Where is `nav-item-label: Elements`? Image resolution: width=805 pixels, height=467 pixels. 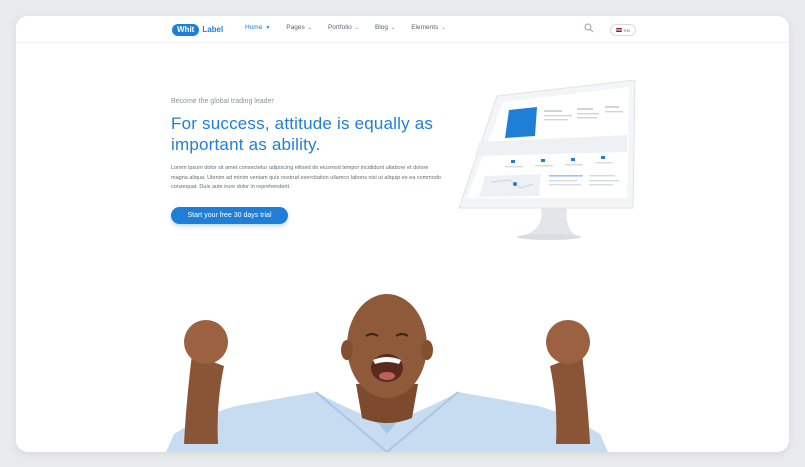
nav-item-label: Elements is located at coordinates (425, 27).